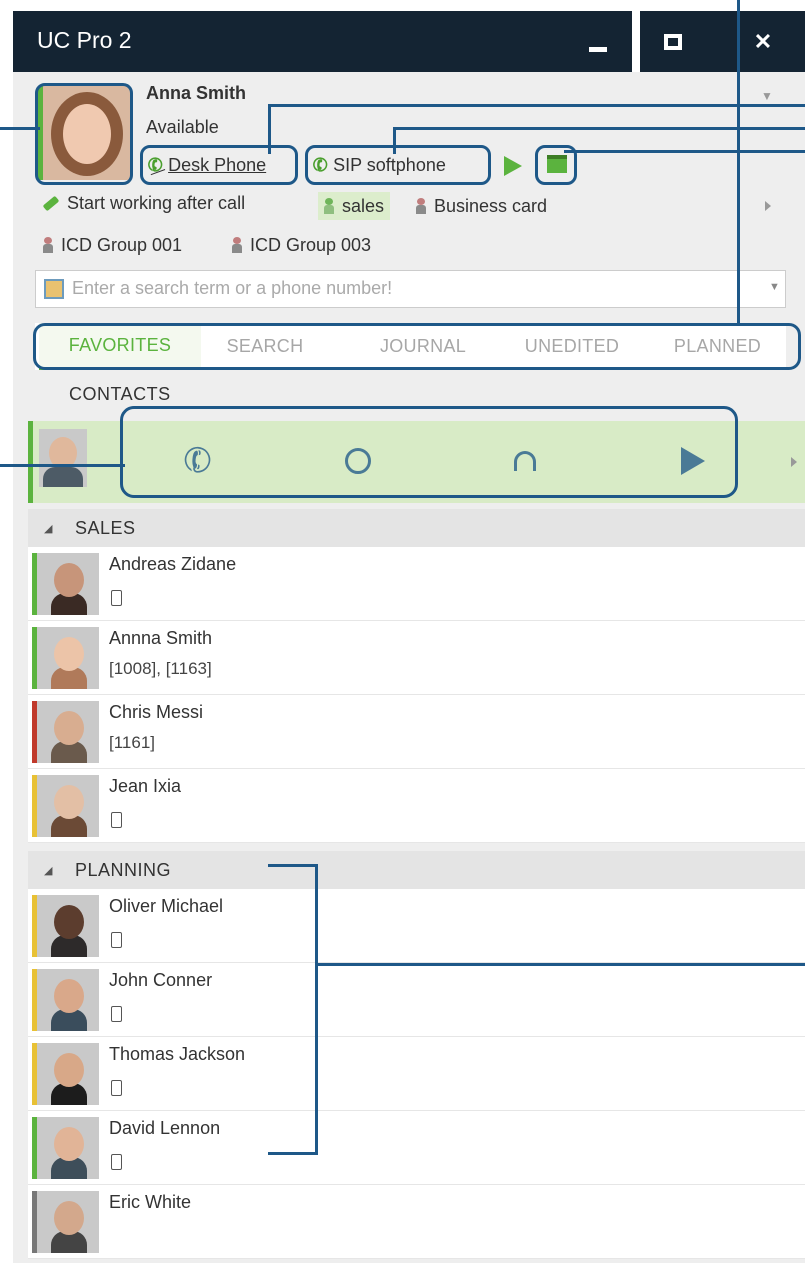 The image size is (805, 1263). I want to click on contact-extensions: [1161], so click(132, 742).